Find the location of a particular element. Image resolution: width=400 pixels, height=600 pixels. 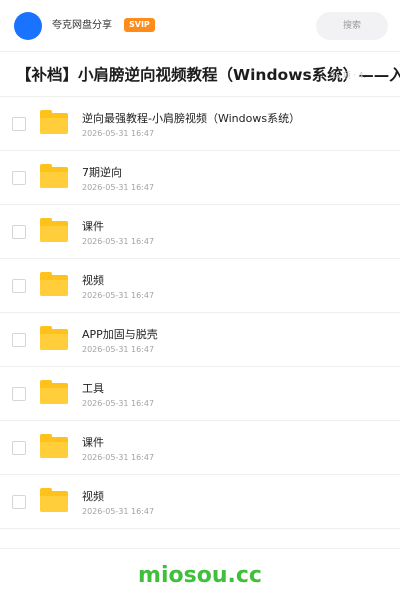

share-meta: 95 项 · 4. is located at coordinates (348, 75).